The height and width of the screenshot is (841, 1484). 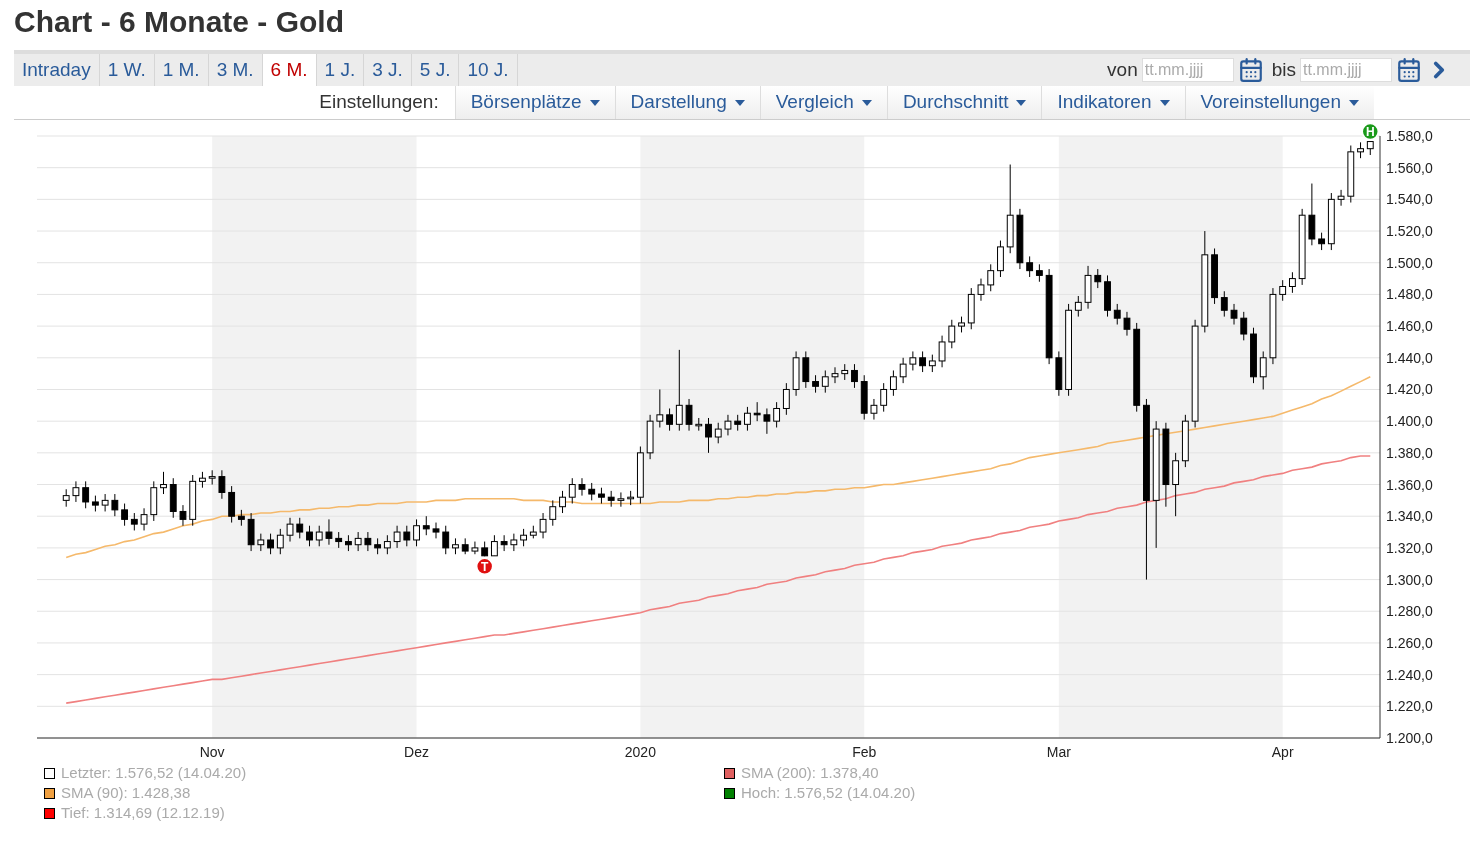 I want to click on y-tick-label: 1.360,0, so click(x=1409, y=484).